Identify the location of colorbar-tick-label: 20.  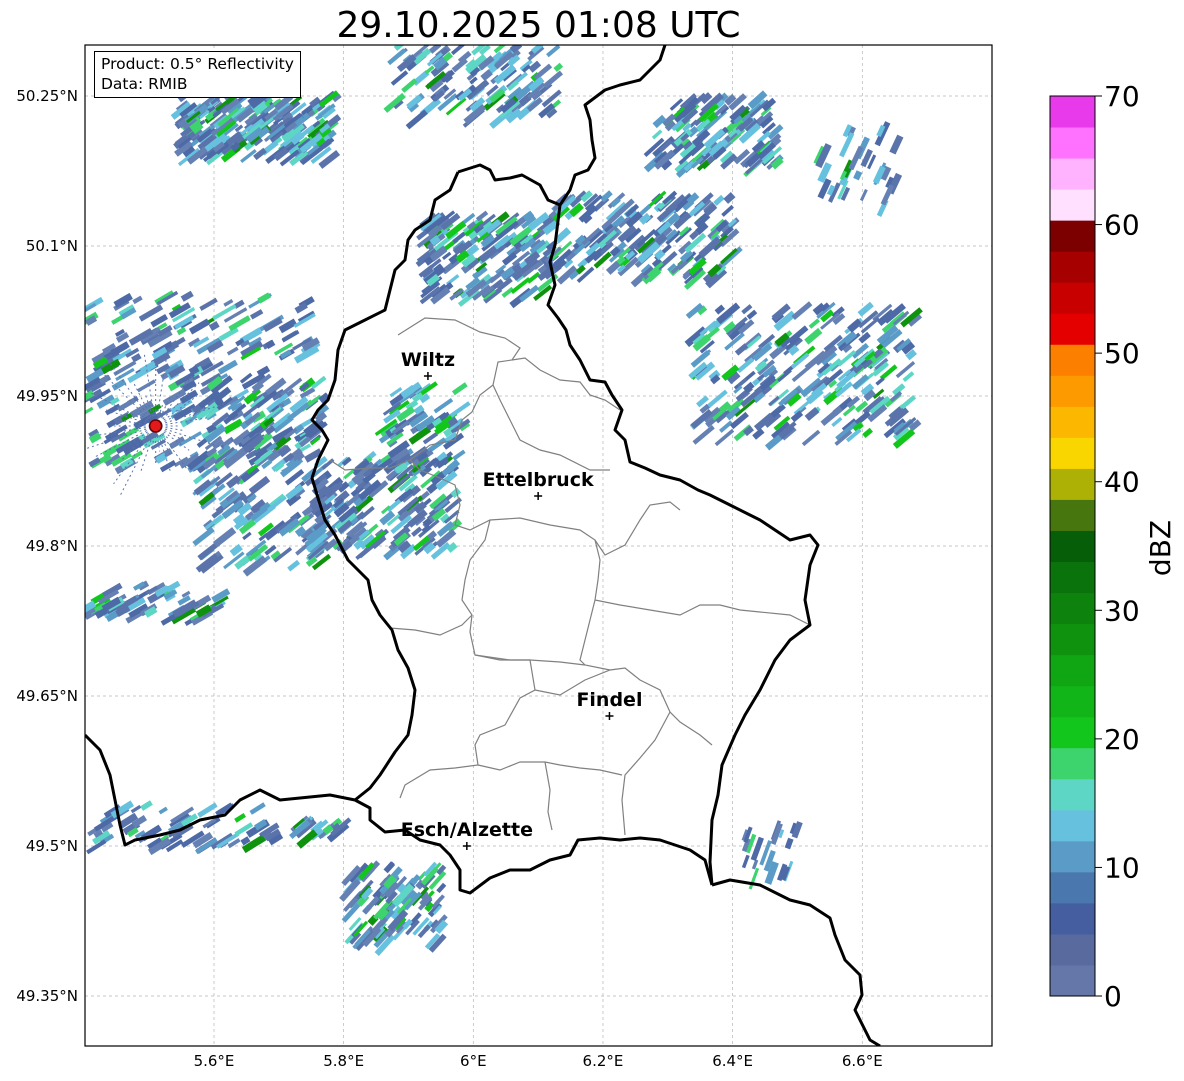
(1122, 739).